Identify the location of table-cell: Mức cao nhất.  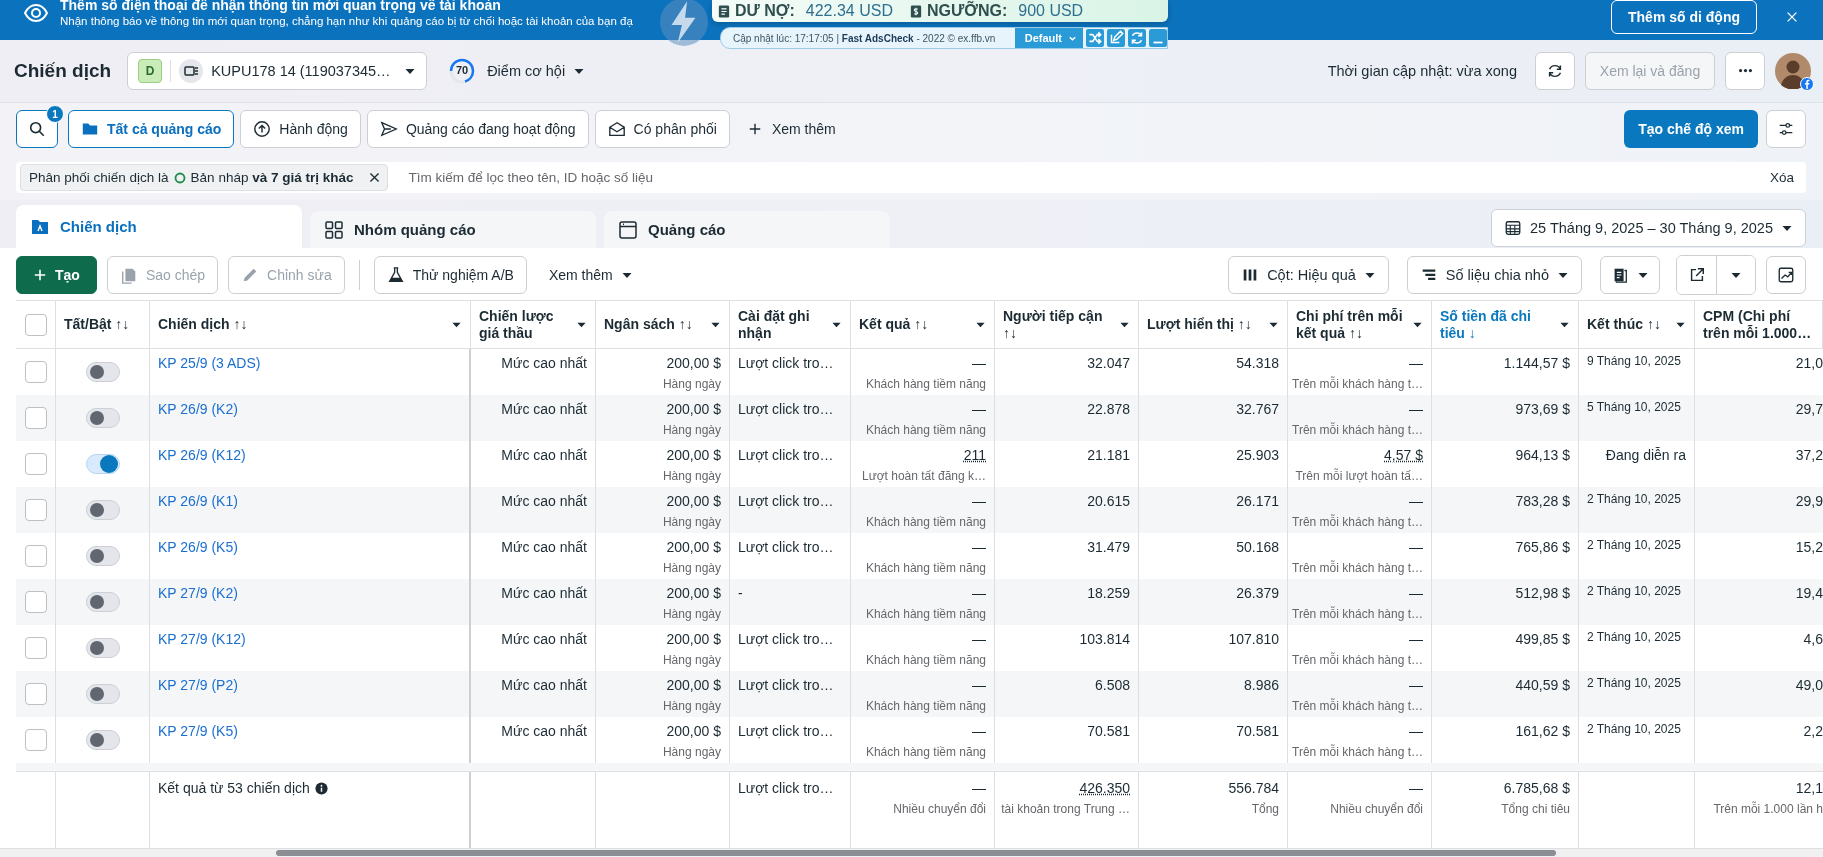
(544, 639).